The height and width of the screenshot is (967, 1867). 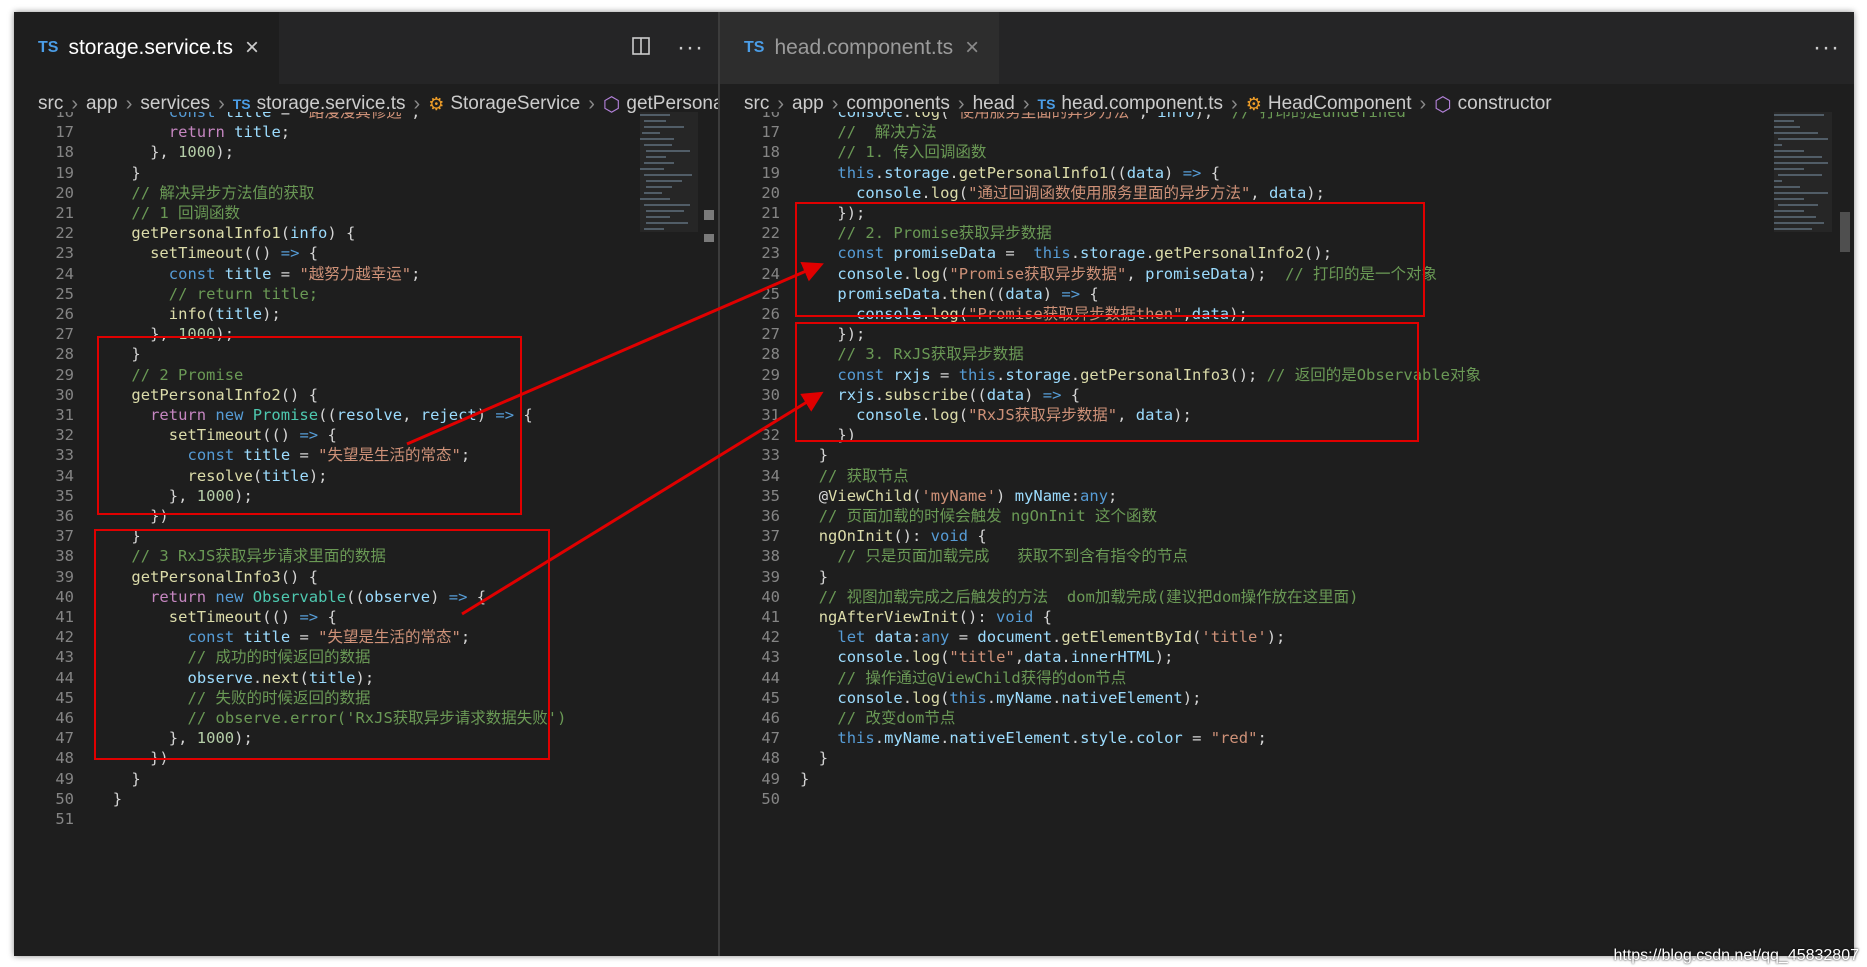 What do you see at coordinates (1736, 955) in the screenshot?
I see `watermark: https://blog.csdn.net/qq_45832807` at bounding box center [1736, 955].